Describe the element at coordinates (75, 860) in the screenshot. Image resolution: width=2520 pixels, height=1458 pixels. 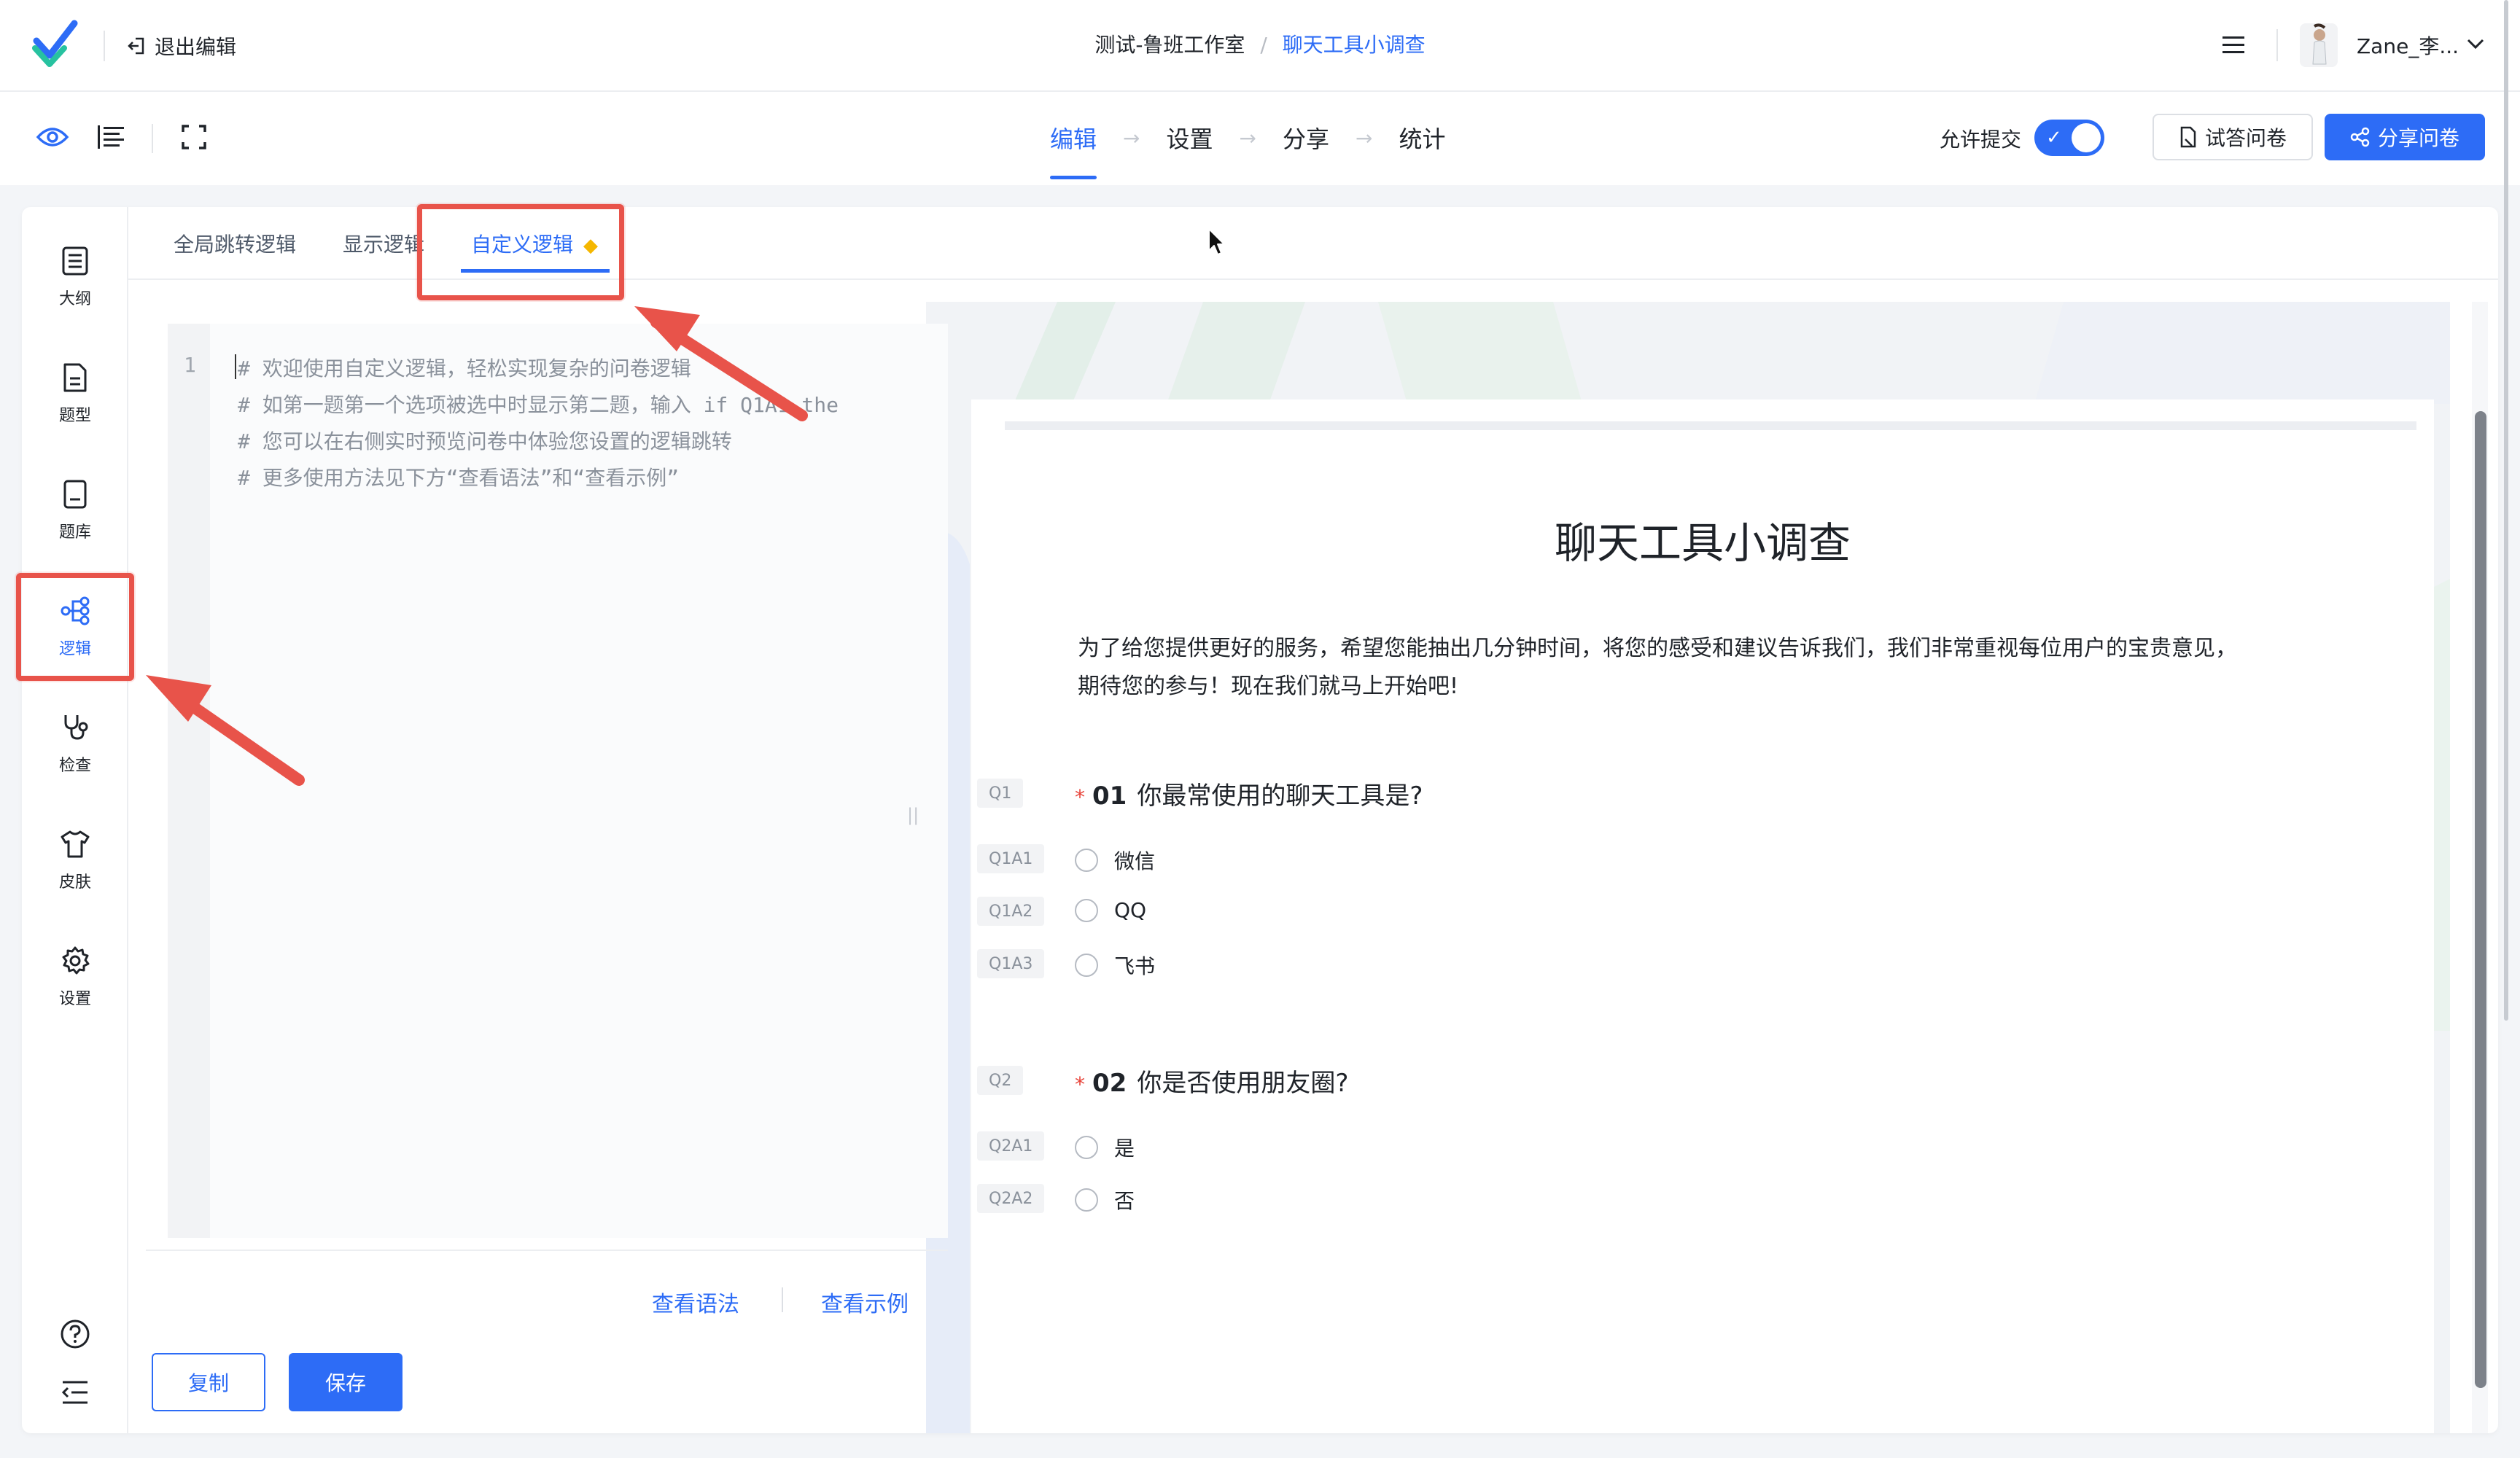
I see `sidebar-item-skin: 皮肤` at that location.